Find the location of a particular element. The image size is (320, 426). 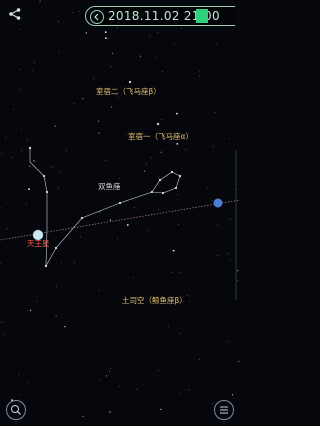

menu-button is located at coordinates (224, 410).